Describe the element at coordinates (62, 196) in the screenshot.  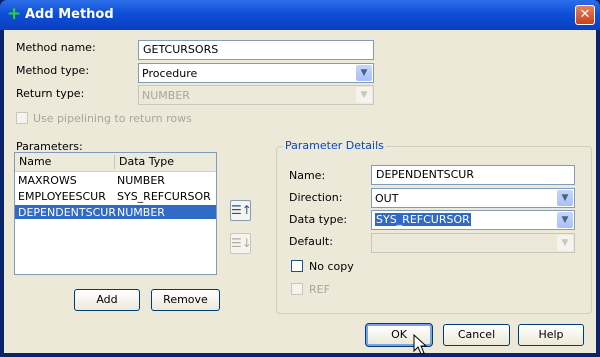
I see `row-name: EMPLOYEESCUR` at that location.